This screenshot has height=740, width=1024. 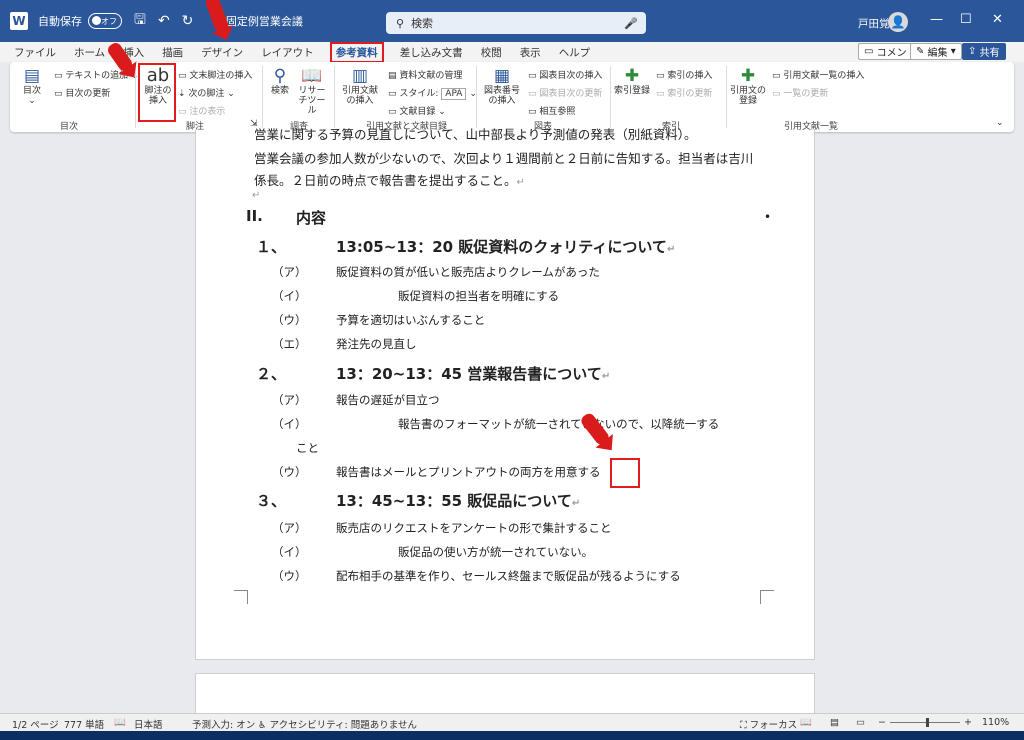 What do you see at coordinates (925, 722) in the screenshot?
I see `zoom-slider` at bounding box center [925, 722].